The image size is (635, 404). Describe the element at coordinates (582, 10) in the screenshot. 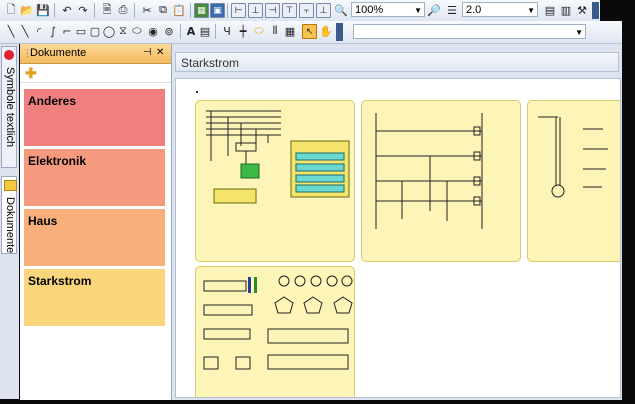

I see `tools-icon: ⚒` at that location.